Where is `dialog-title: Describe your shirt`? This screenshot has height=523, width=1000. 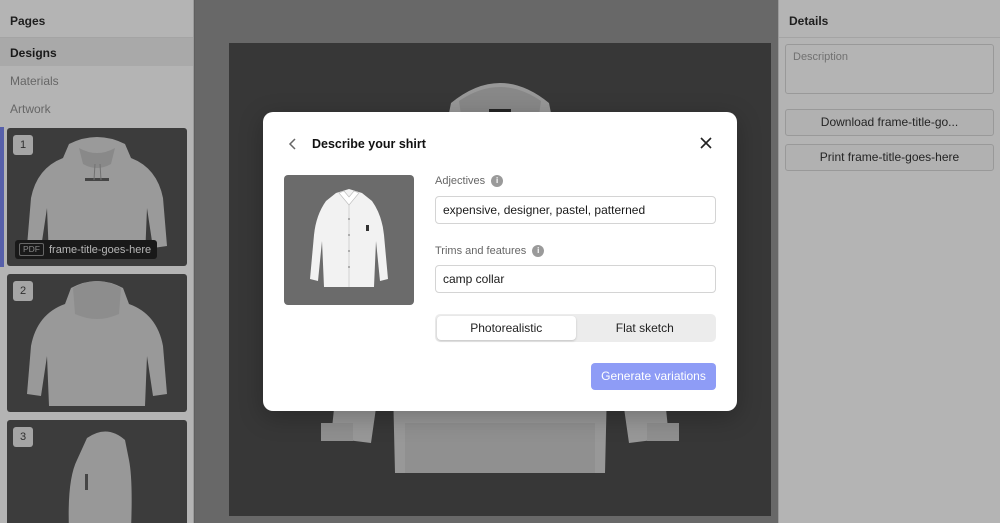
dialog-title: Describe your shirt is located at coordinates (369, 144).